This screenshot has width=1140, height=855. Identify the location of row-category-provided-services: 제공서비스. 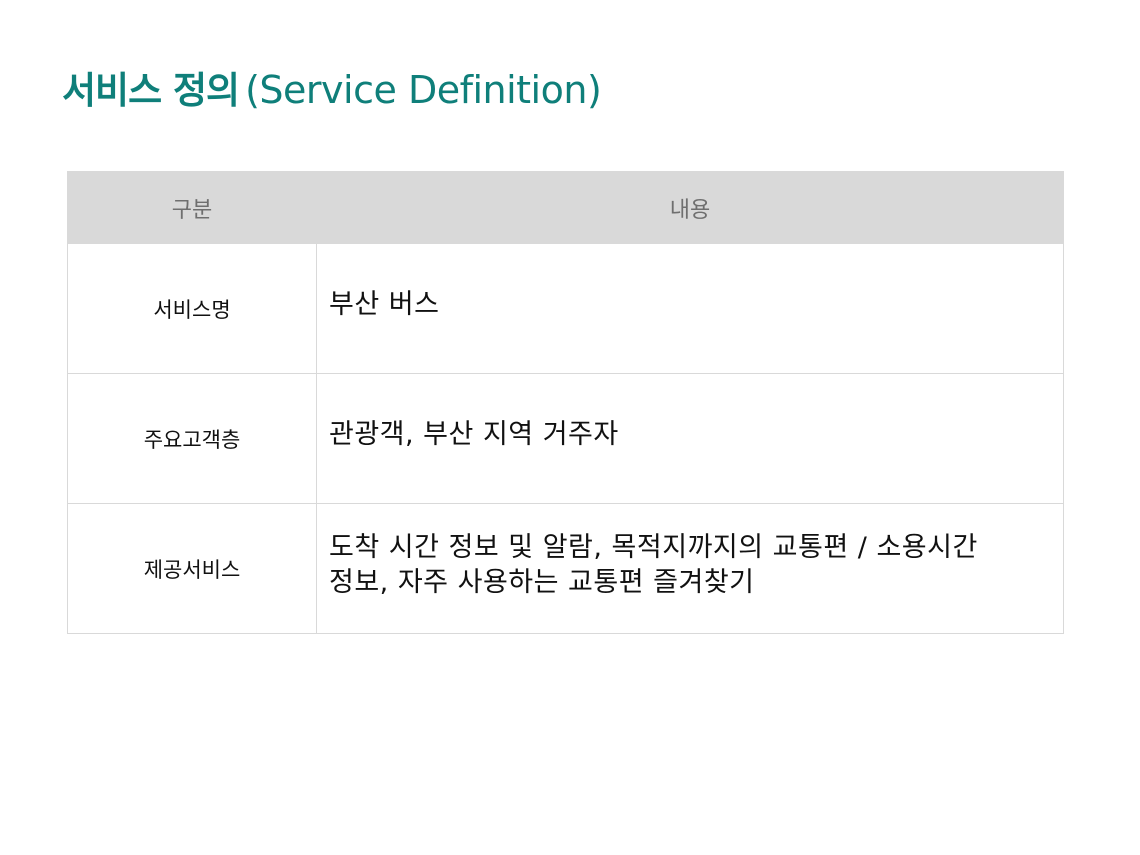
(192, 568).